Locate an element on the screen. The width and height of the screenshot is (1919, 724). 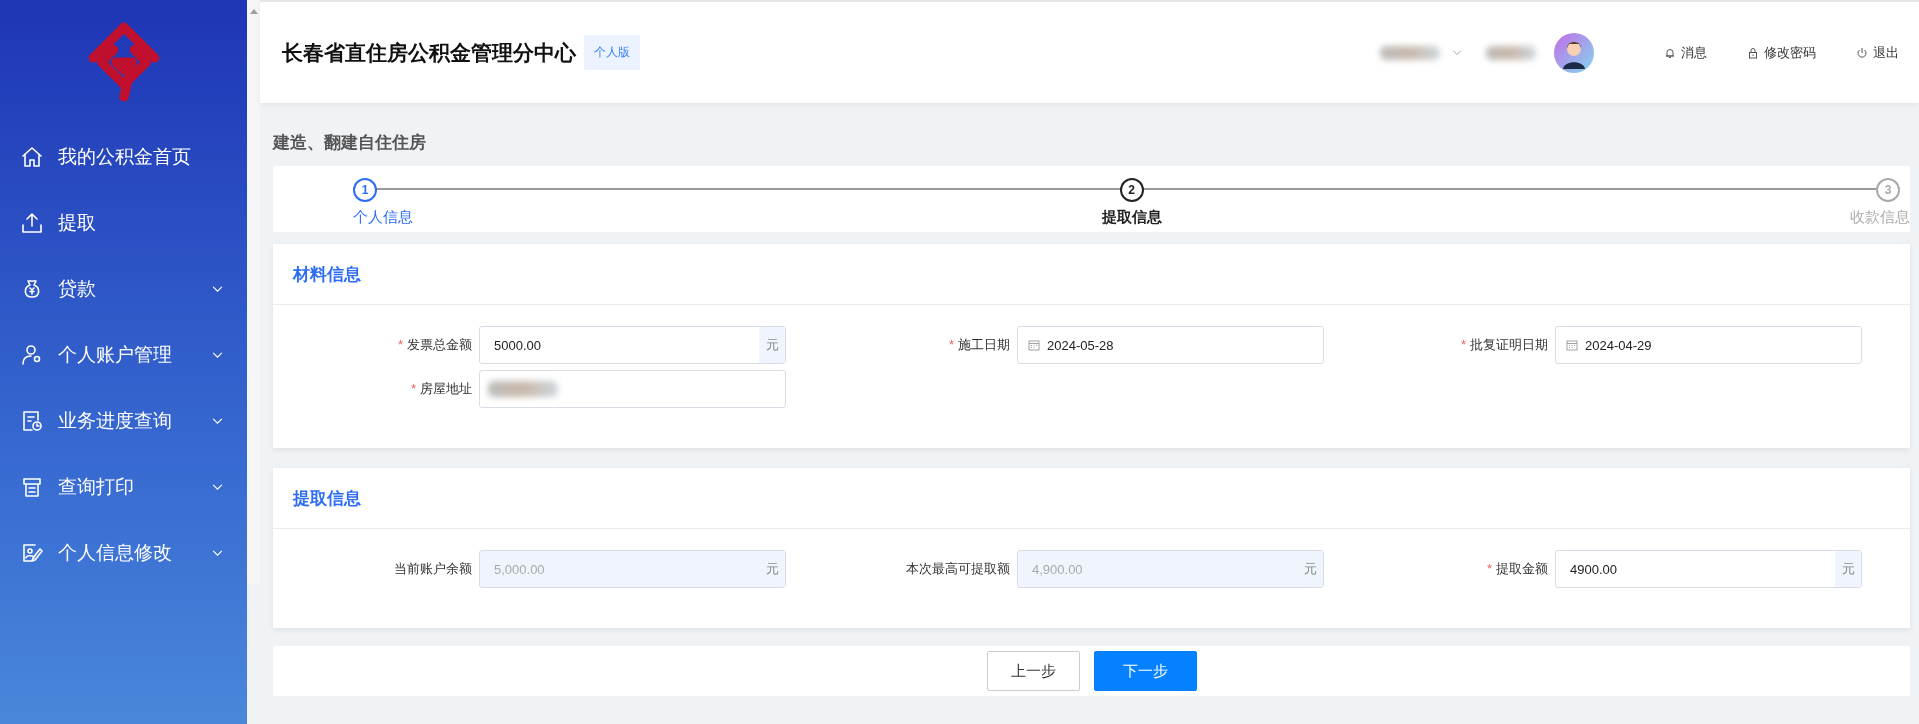
amount-field: 4900.00 元 is located at coordinates (1708, 569).